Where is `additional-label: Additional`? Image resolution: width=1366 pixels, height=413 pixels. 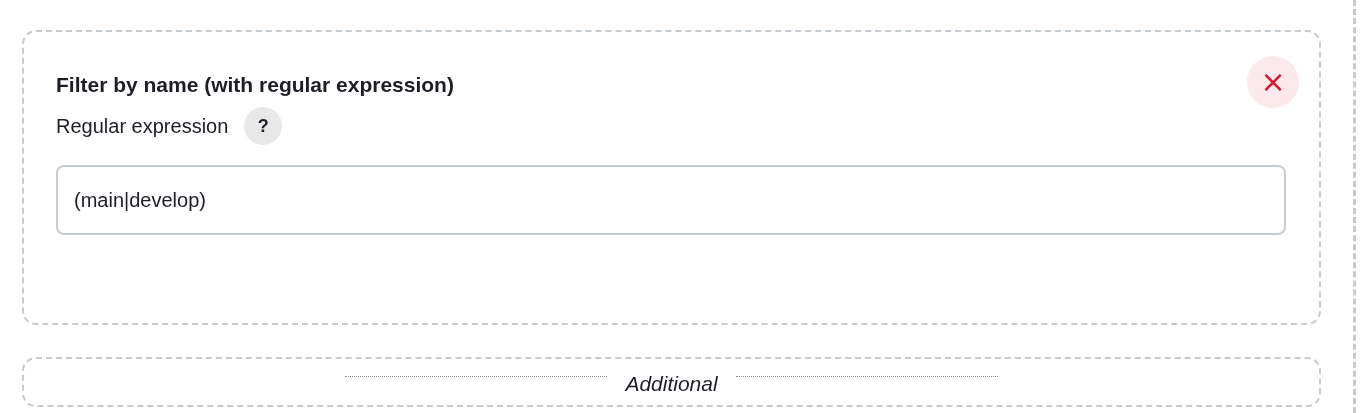
additional-label: Additional is located at coordinates (671, 384).